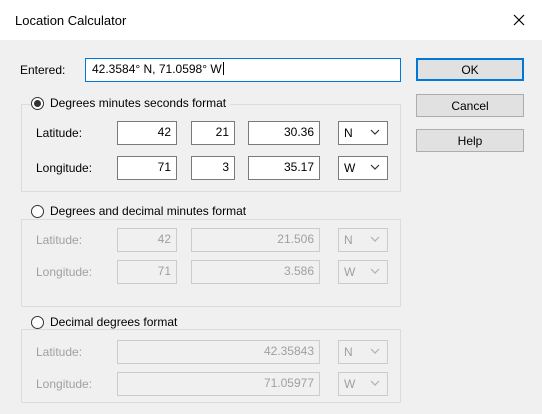 This screenshot has width=542, height=414. Describe the element at coordinates (223, 68) in the screenshot. I see `text-caret` at that location.